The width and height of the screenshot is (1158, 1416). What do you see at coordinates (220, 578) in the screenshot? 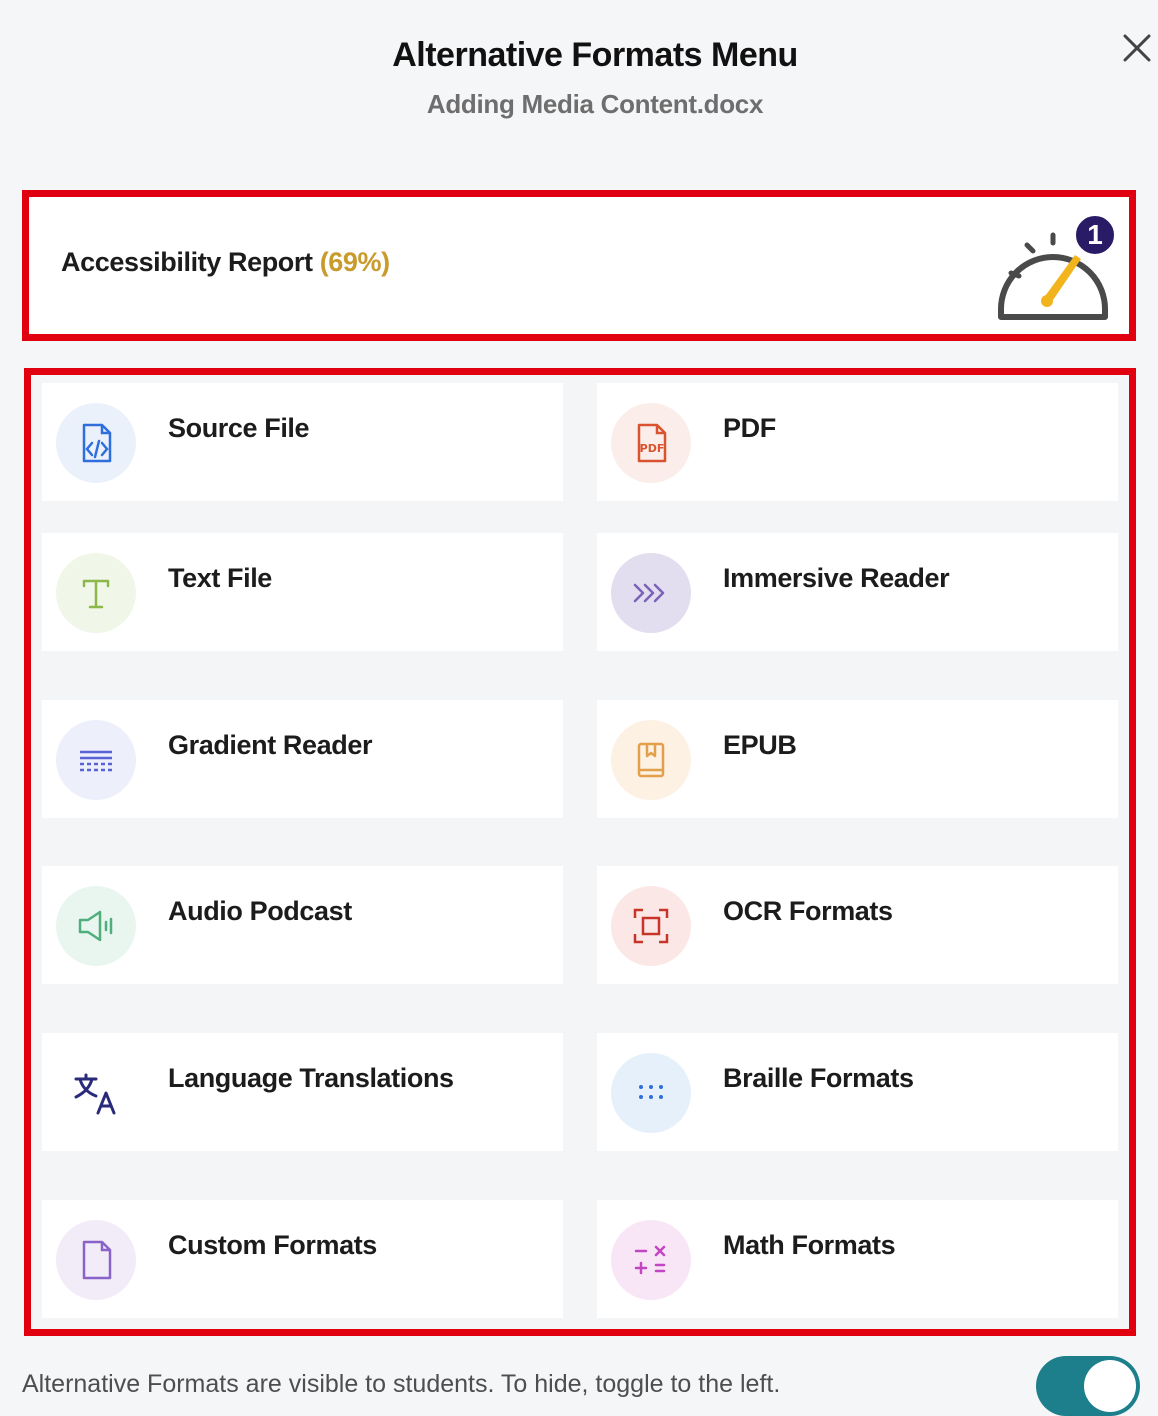
I see `format-label: Text File` at bounding box center [220, 578].